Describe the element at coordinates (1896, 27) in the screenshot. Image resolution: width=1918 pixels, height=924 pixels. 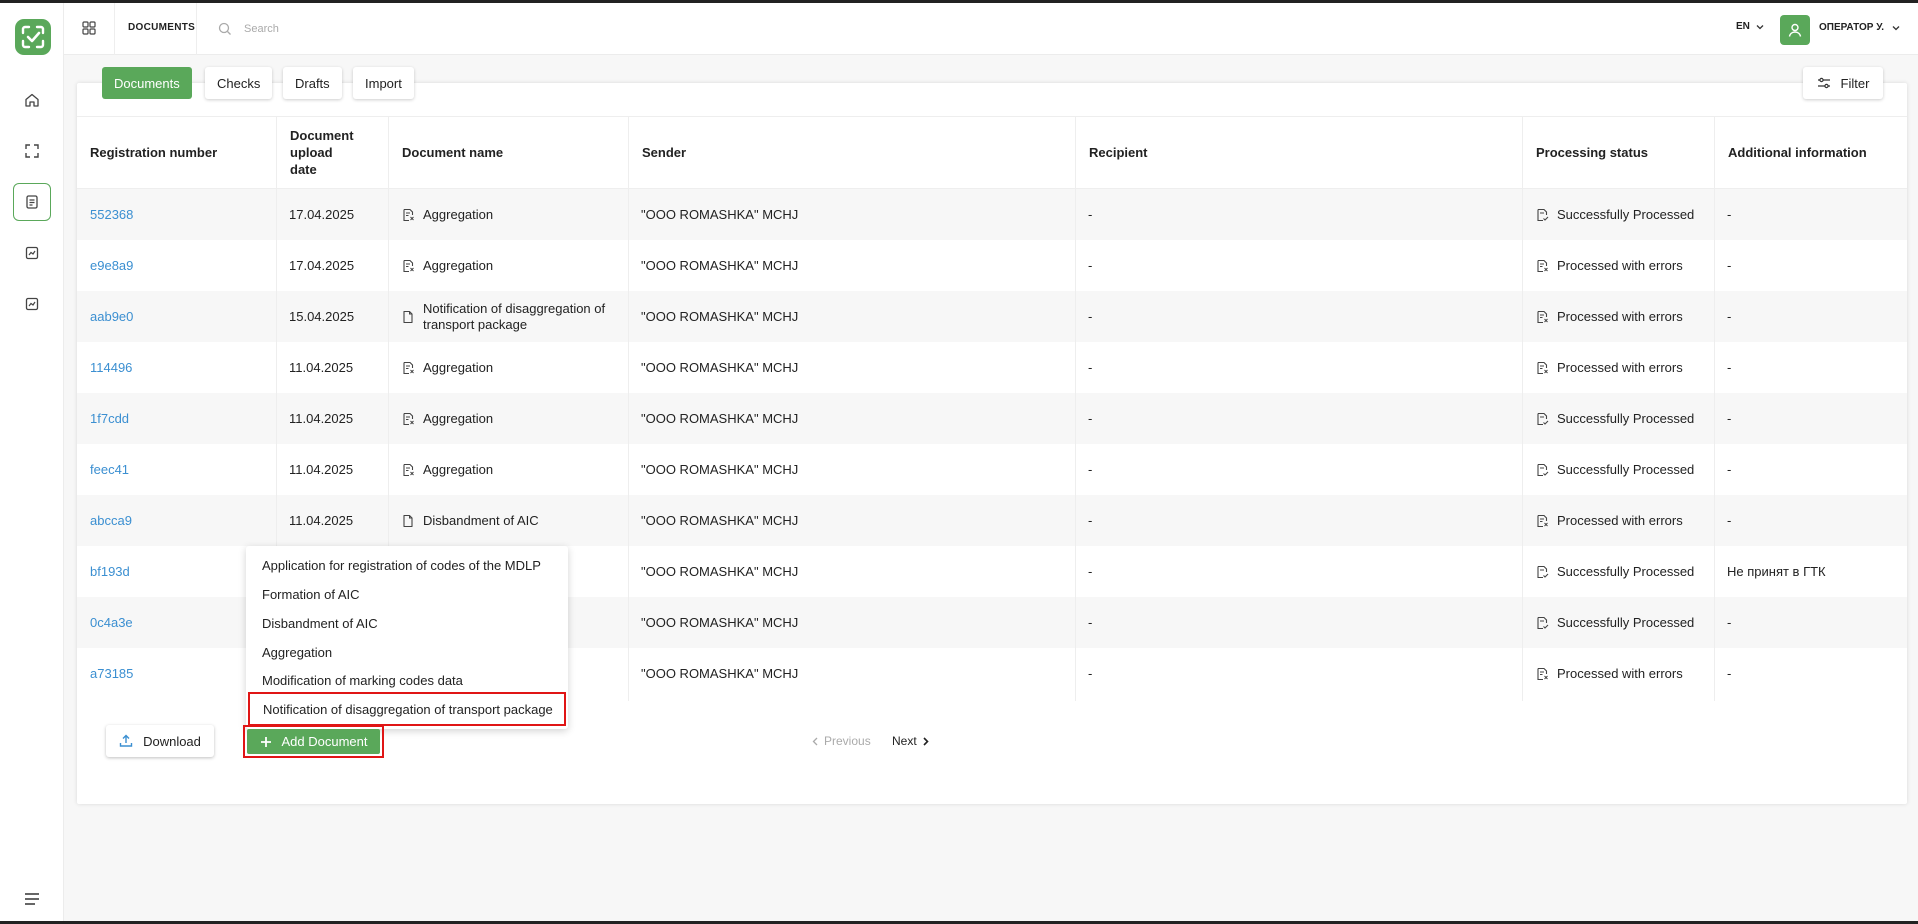
I see `chevron-down-icon` at that location.